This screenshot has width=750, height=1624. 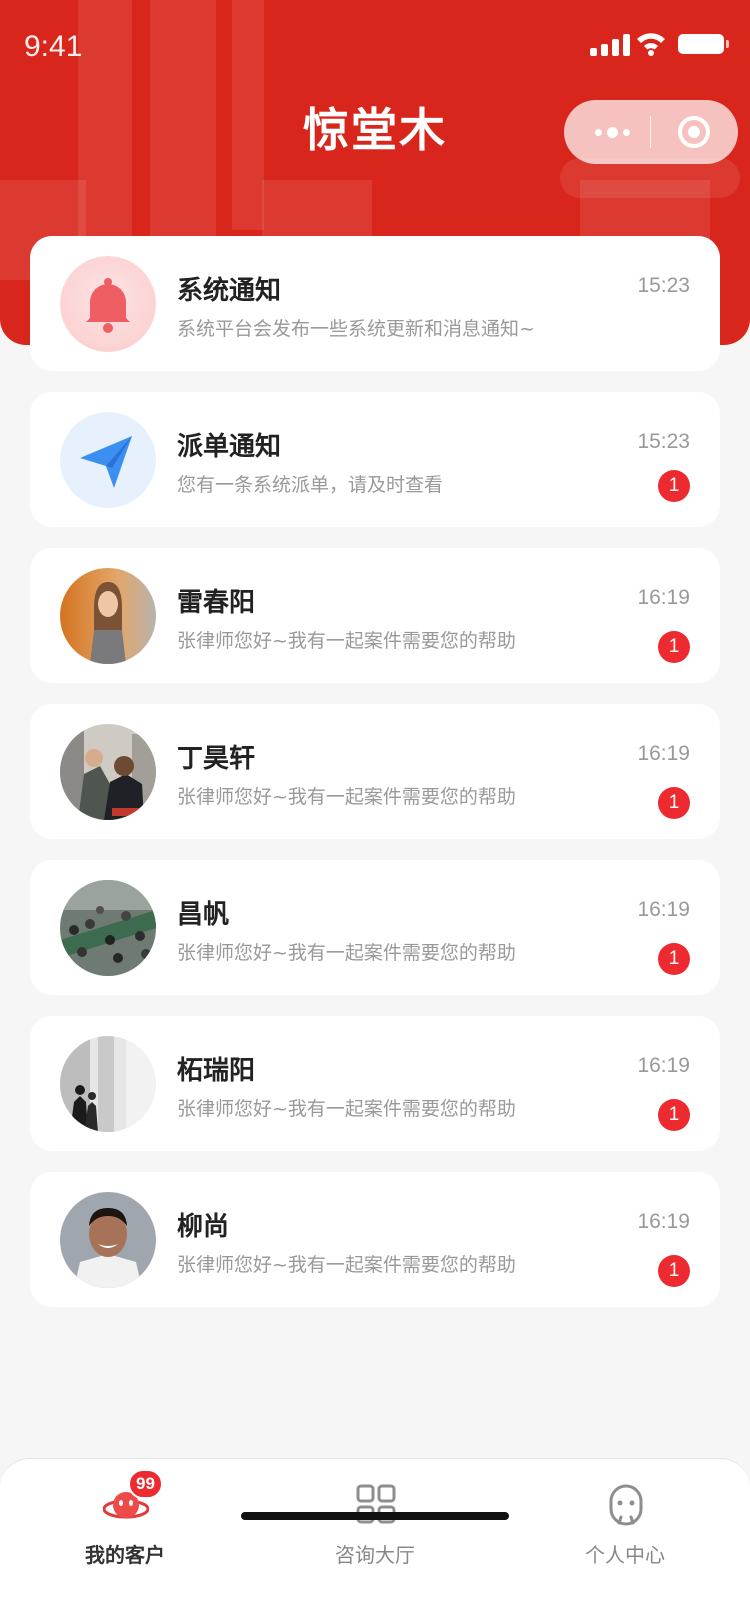 What do you see at coordinates (694, 132) in the screenshot?
I see `close-target-icon` at bounding box center [694, 132].